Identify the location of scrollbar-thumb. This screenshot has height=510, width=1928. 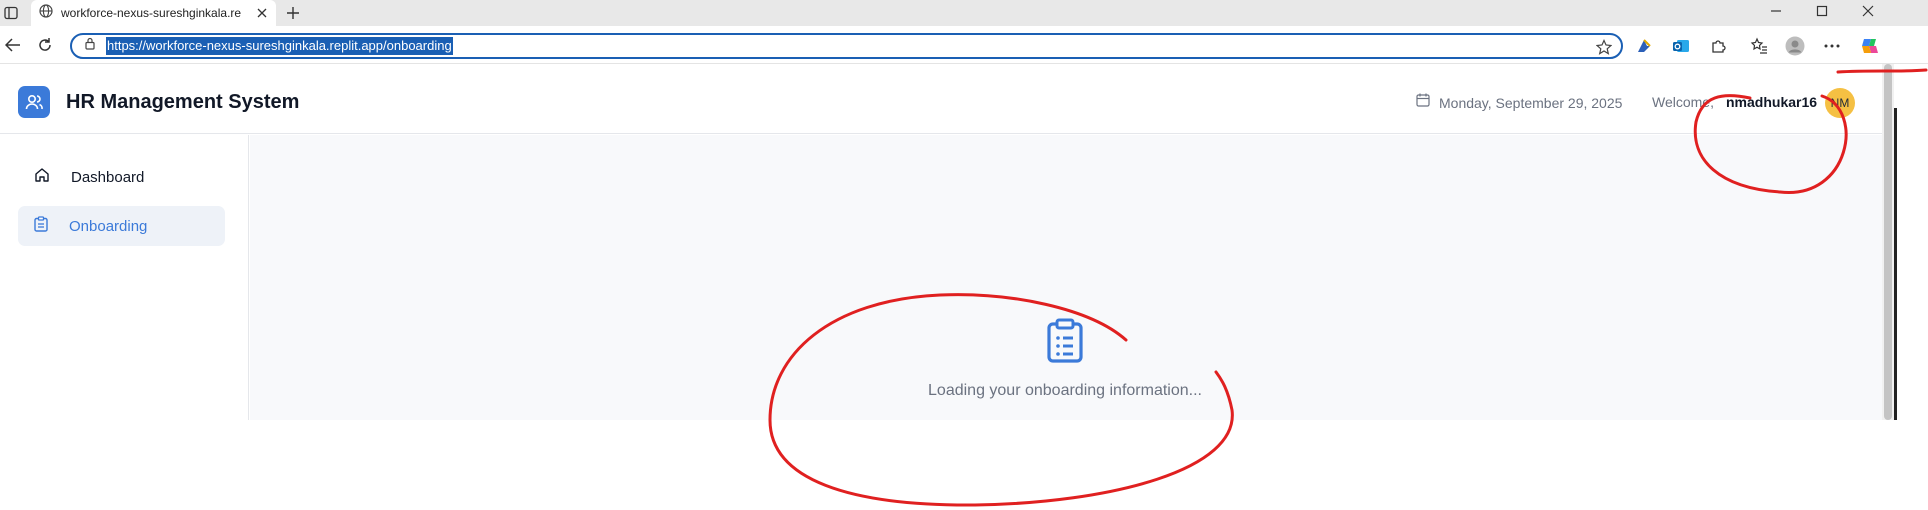
(1888, 242).